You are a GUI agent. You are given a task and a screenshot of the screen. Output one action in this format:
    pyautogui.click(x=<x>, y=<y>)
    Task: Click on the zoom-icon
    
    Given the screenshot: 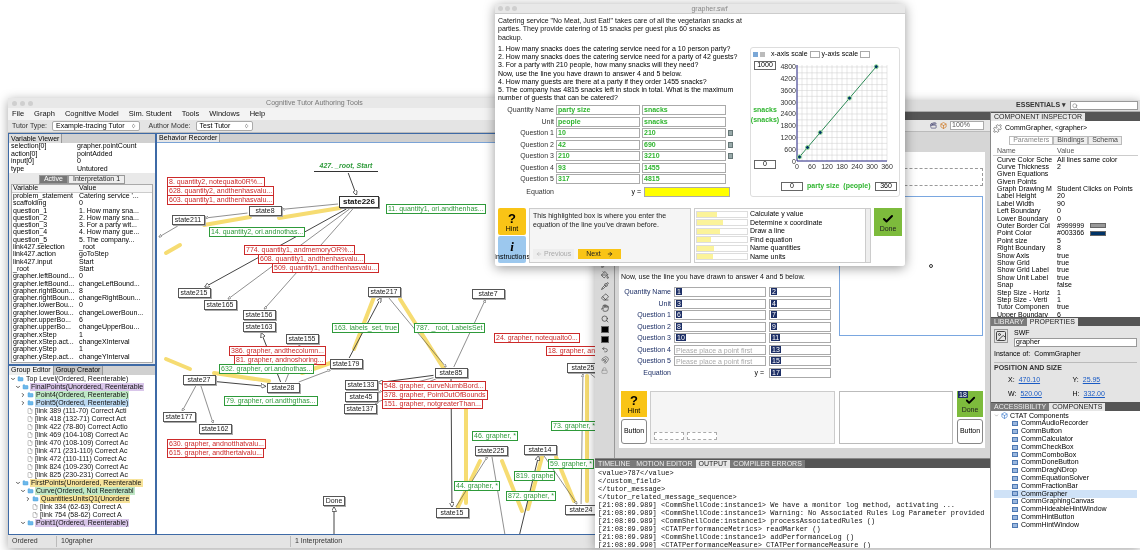 What is the action you would take?
    pyautogui.click(x=604, y=319)
    